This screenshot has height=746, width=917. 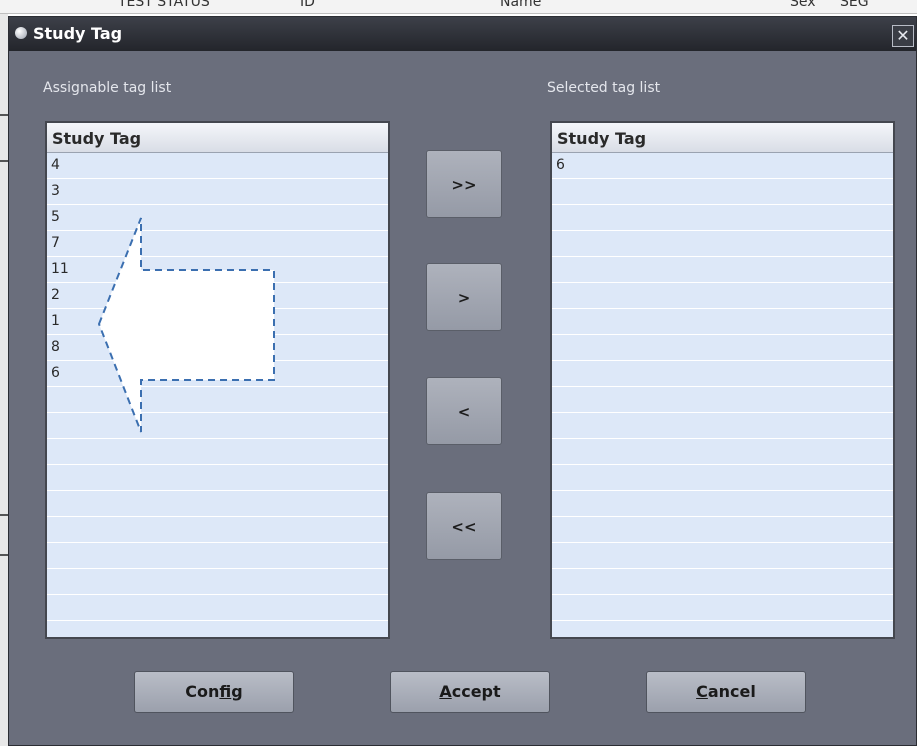 What do you see at coordinates (237, 691) in the screenshot?
I see `config-label-end: ig` at bounding box center [237, 691].